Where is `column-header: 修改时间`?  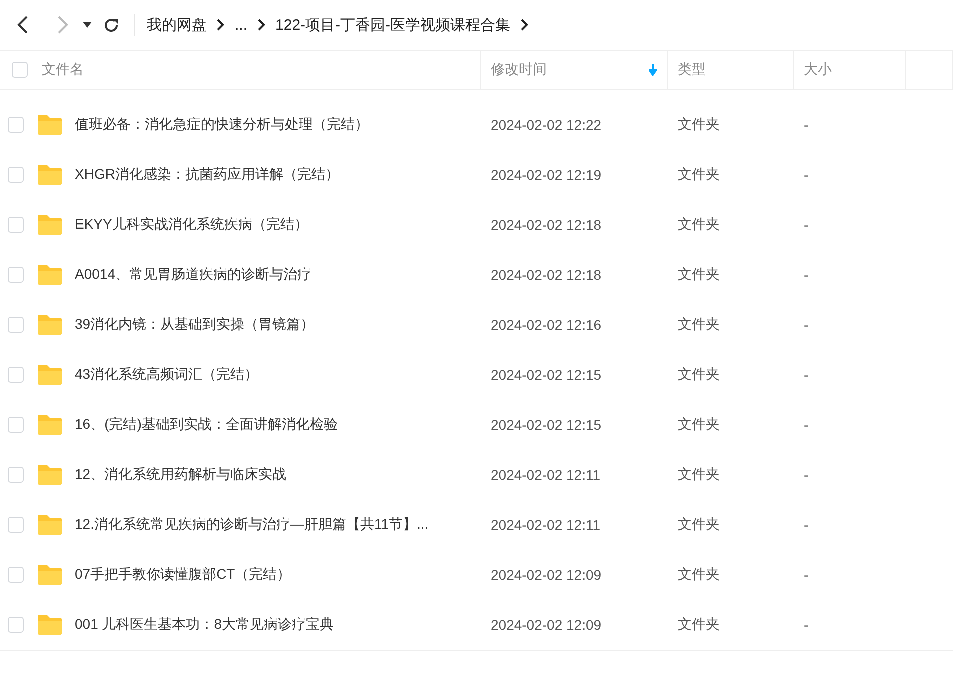 column-header: 修改时间 is located at coordinates (519, 70).